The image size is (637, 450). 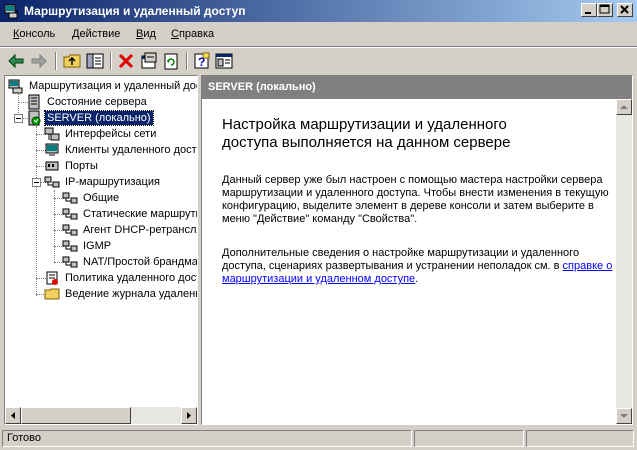 I want to click on scroll-up-button, so click(x=624, y=107).